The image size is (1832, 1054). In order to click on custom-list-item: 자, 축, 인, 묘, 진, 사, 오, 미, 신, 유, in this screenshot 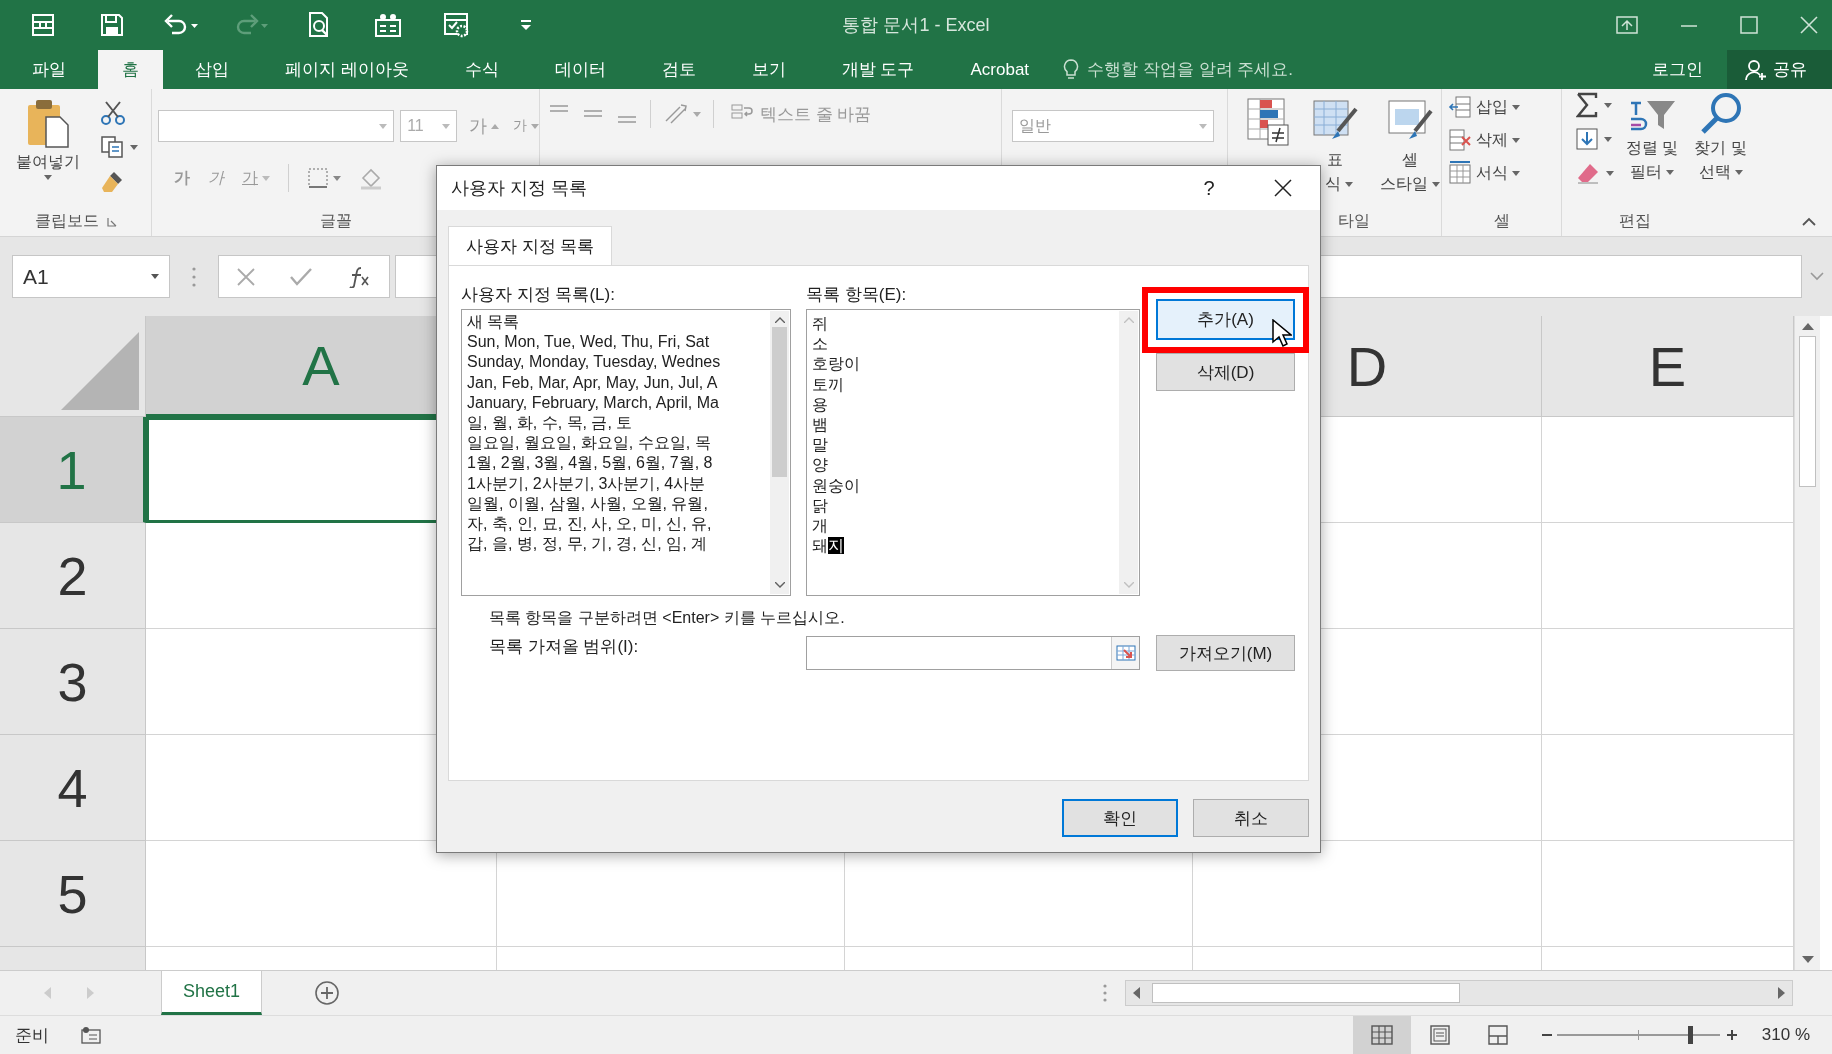, I will do `click(618, 524)`.